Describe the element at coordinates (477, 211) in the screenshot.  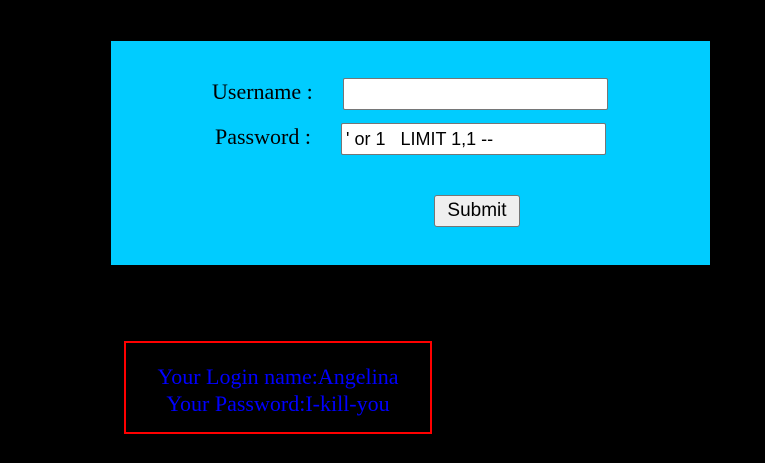
I see `submit-button: Submit` at that location.